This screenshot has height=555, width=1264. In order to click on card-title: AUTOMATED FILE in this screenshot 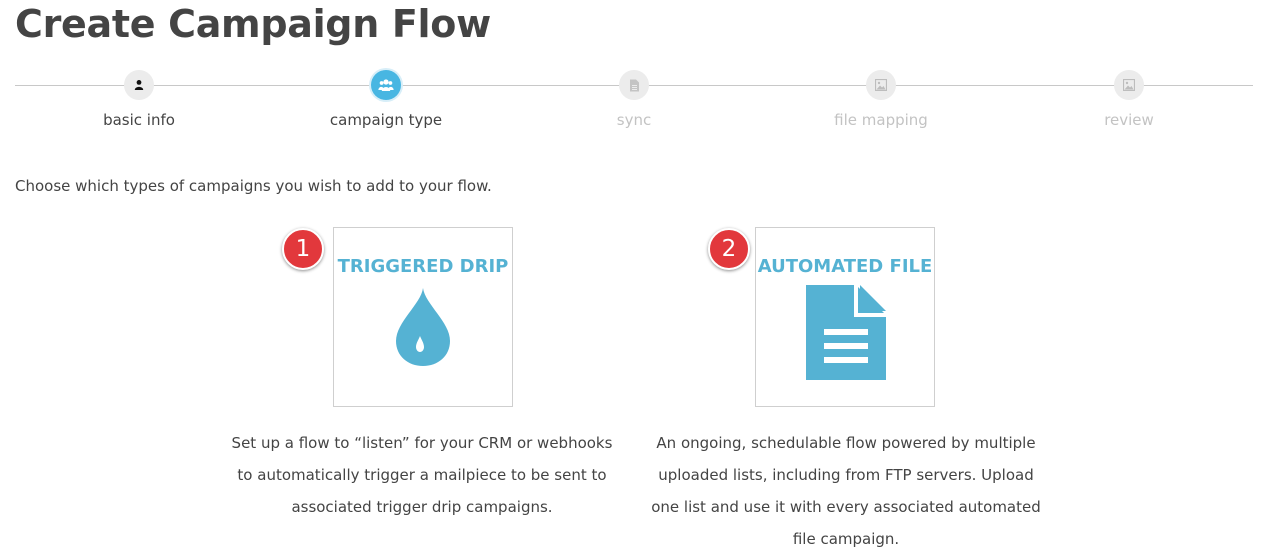, I will do `click(845, 266)`.